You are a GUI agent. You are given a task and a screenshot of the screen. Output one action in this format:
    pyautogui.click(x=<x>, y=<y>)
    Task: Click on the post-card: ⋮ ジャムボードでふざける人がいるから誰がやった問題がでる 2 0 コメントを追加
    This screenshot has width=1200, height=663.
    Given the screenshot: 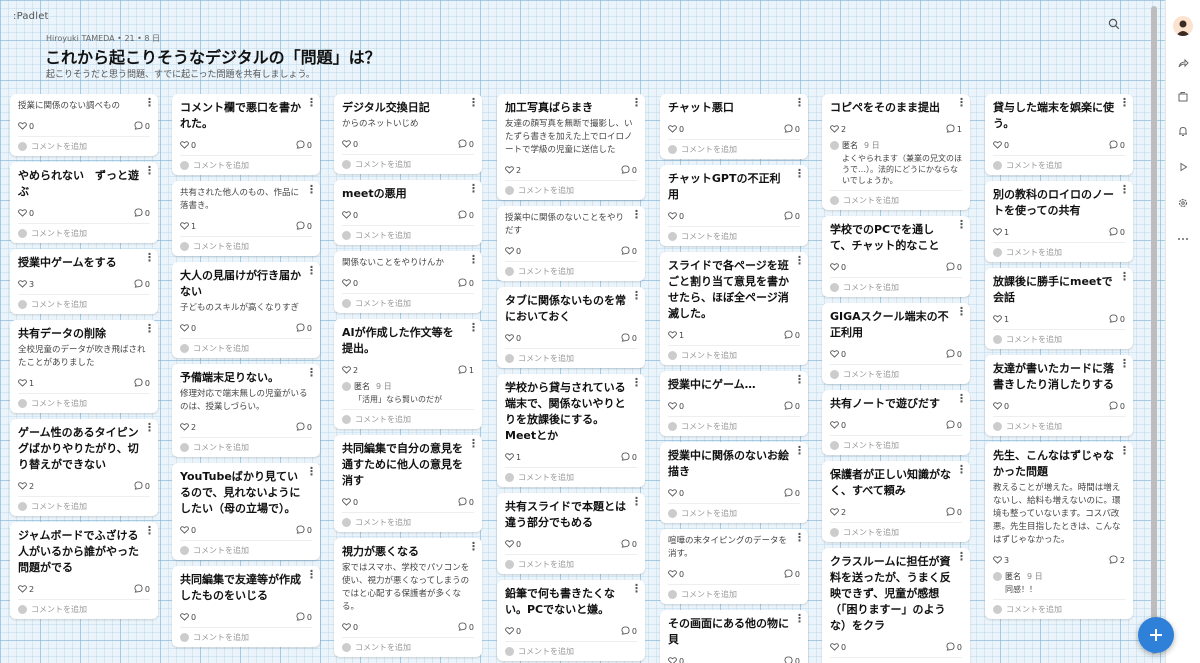 What is the action you would take?
    pyautogui.click(x=84, y=570)
    